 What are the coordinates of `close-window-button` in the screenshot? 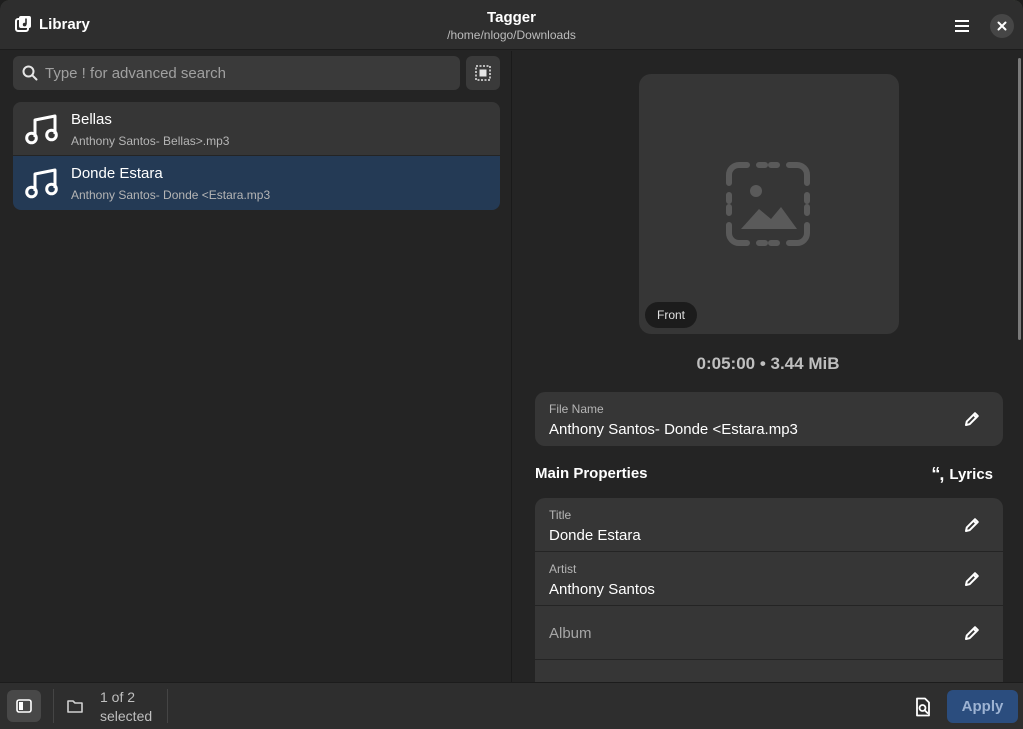 It's located at (1002, 26).